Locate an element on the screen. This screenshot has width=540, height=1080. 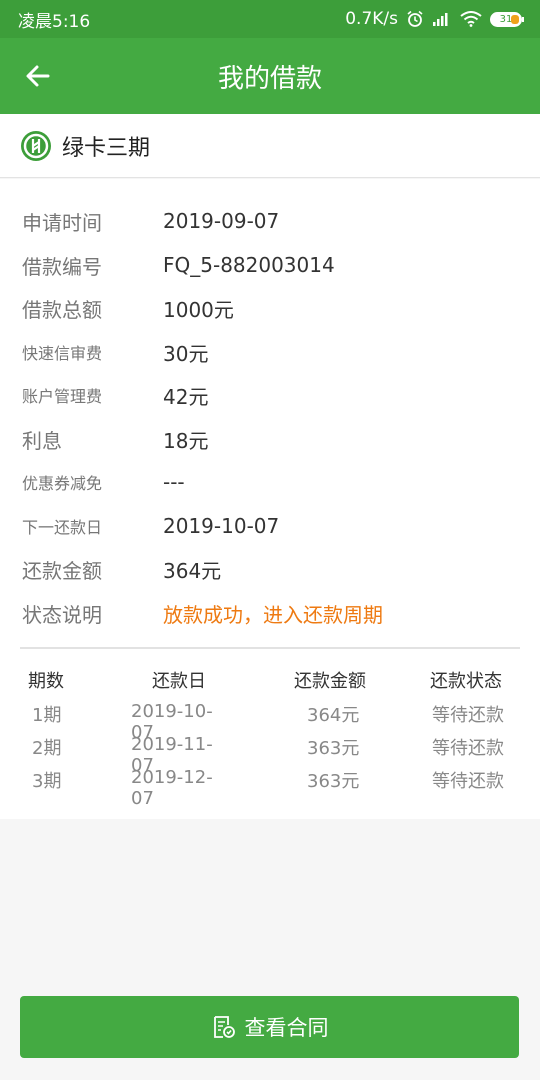
cell-due-date: 2019-12-07 is located at coordinates (172, 788).